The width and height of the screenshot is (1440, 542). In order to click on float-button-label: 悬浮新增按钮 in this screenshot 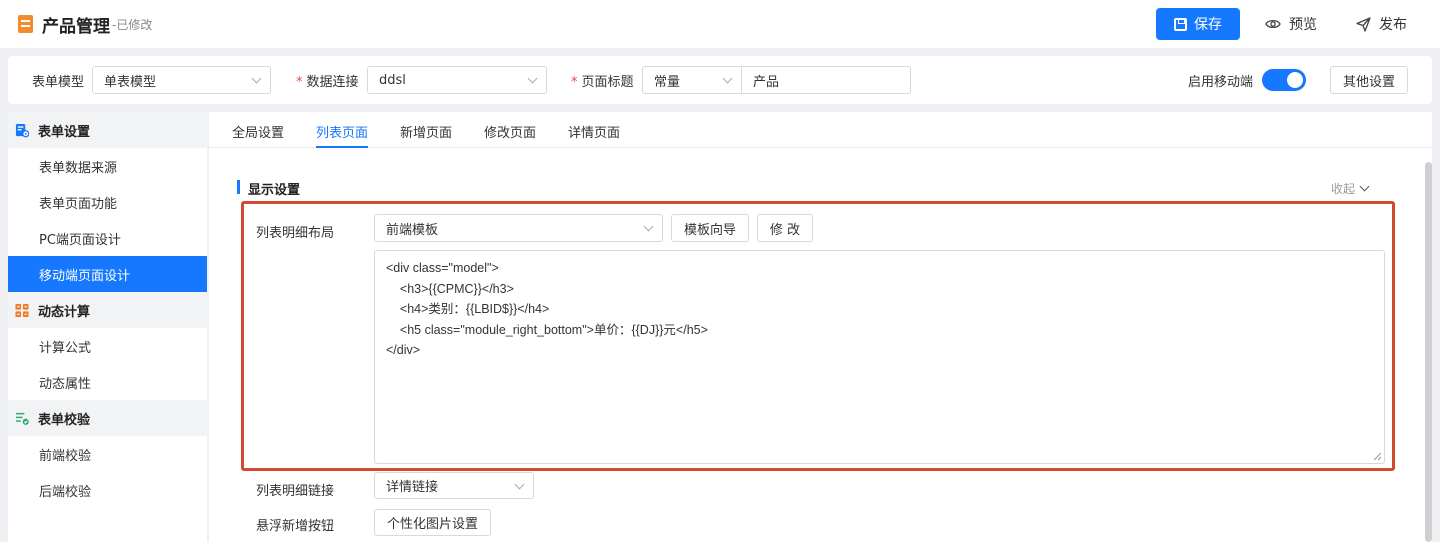, I will do `click(295, 526)`.